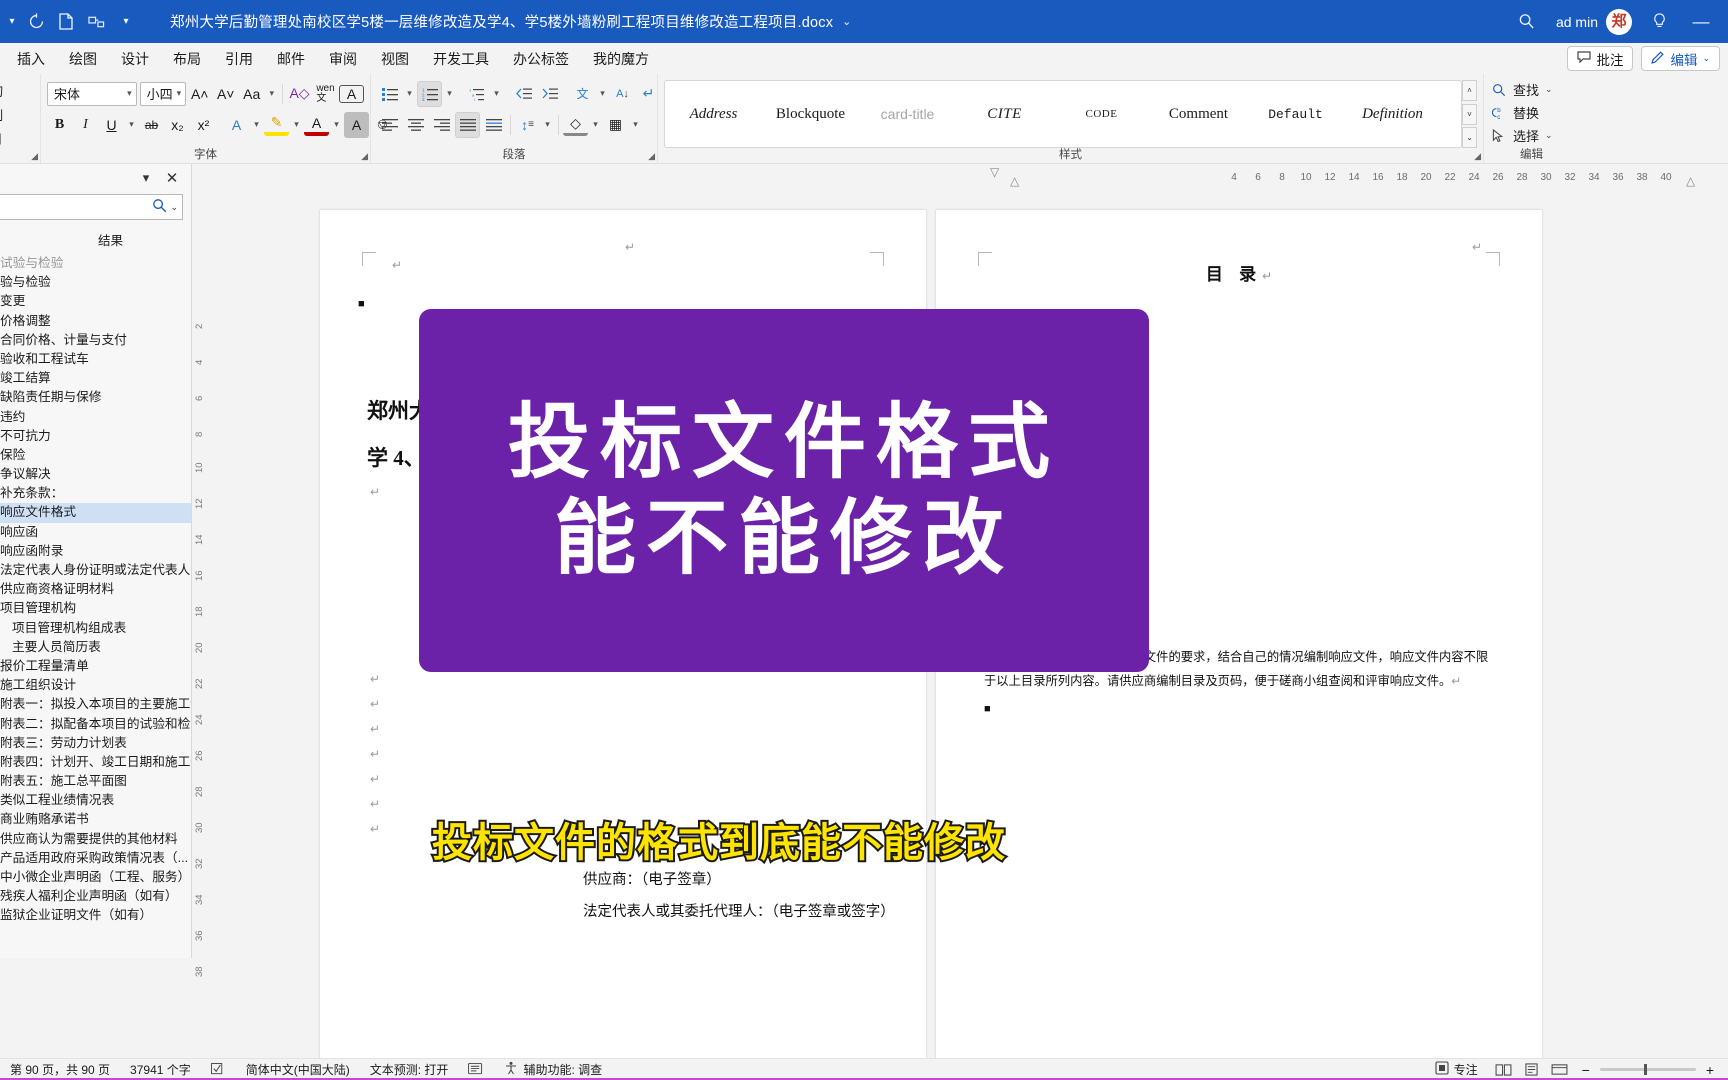 The height and width of the screenshot is (1080, 1728). What do you see at coordinates (172, 178) in the screenshot?
I see `close-icon: ✕` at bounding box center [172, 178].